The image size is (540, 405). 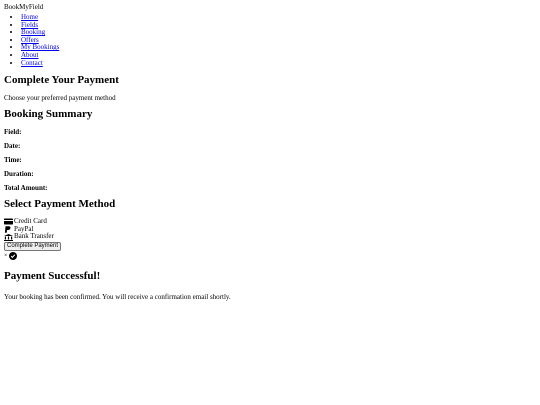 I want to click on nav-item-home: Home, so click(x=278, y=17).